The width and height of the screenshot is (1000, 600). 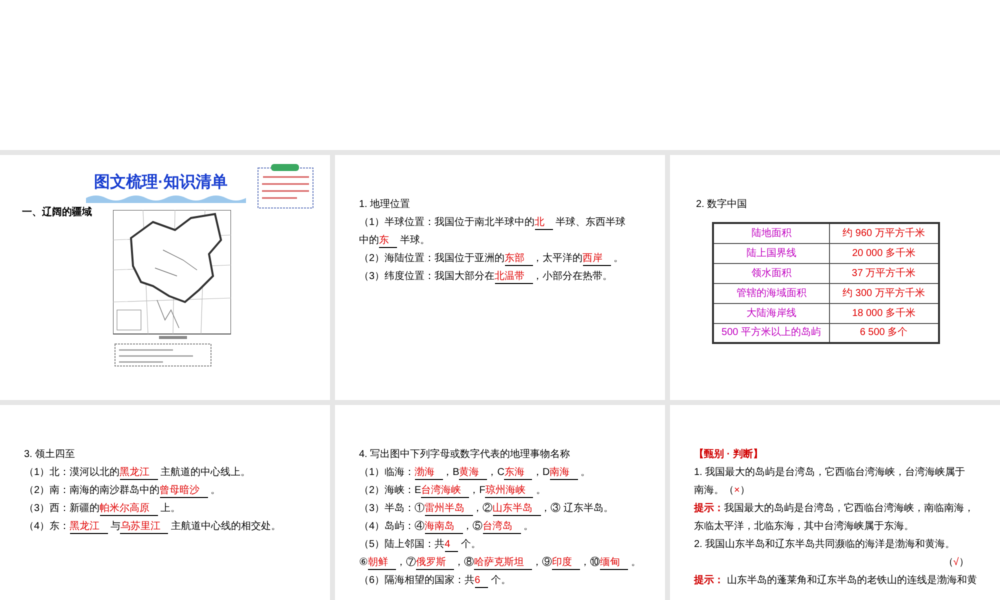 I want to click on text-line: （4）东：黑龙江 与乌苏里江 主航道中心线的相交处。, so click(x=153, y=528).